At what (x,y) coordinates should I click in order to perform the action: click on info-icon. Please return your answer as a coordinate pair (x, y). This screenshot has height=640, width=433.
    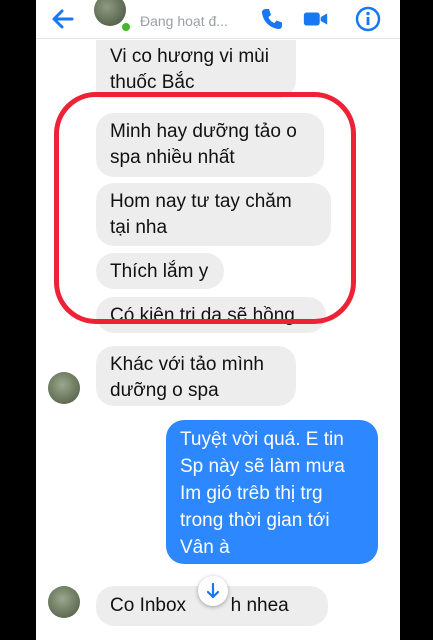
    Looking at the image, I should click on (368, 19).